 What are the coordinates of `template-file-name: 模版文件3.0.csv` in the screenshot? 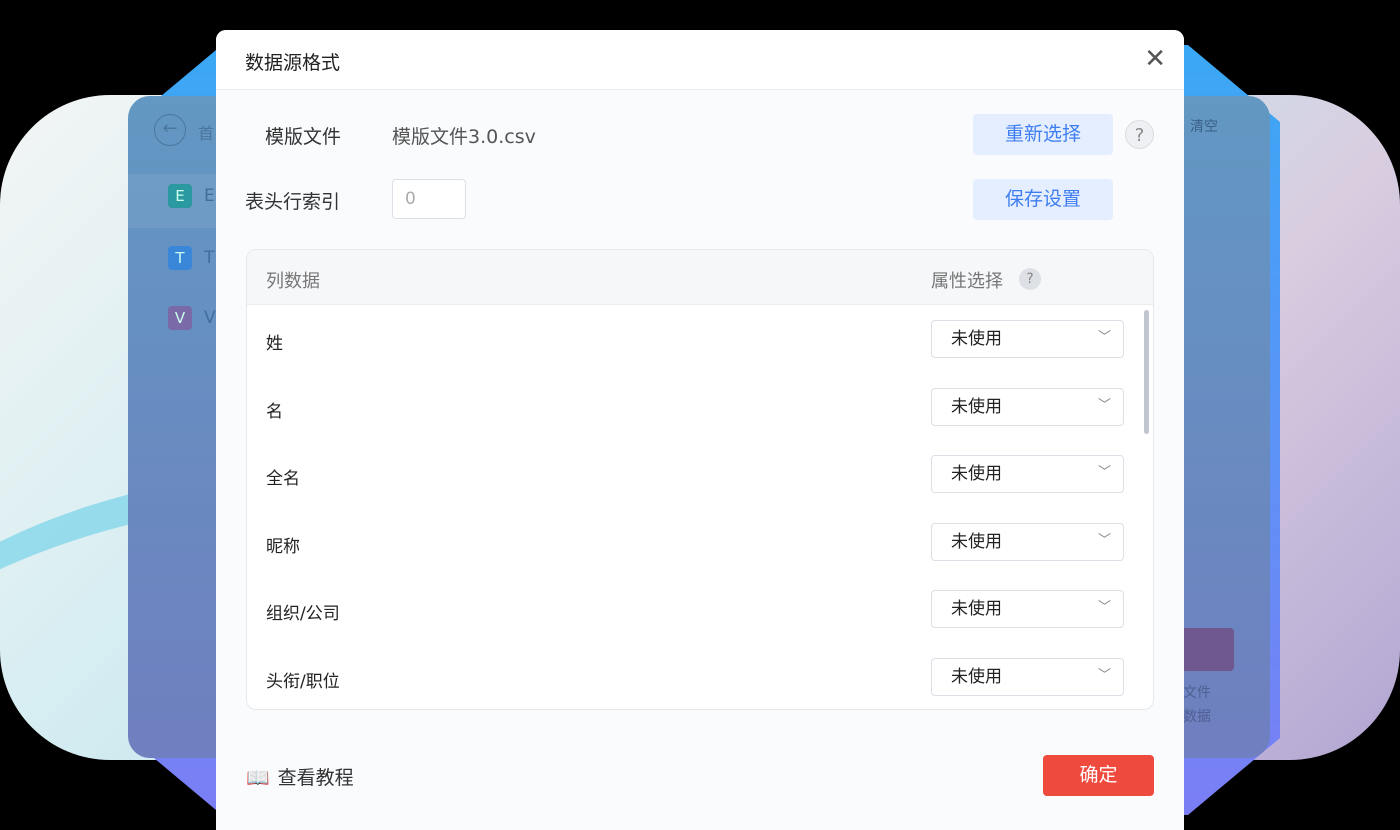 It's located at (464, 137).